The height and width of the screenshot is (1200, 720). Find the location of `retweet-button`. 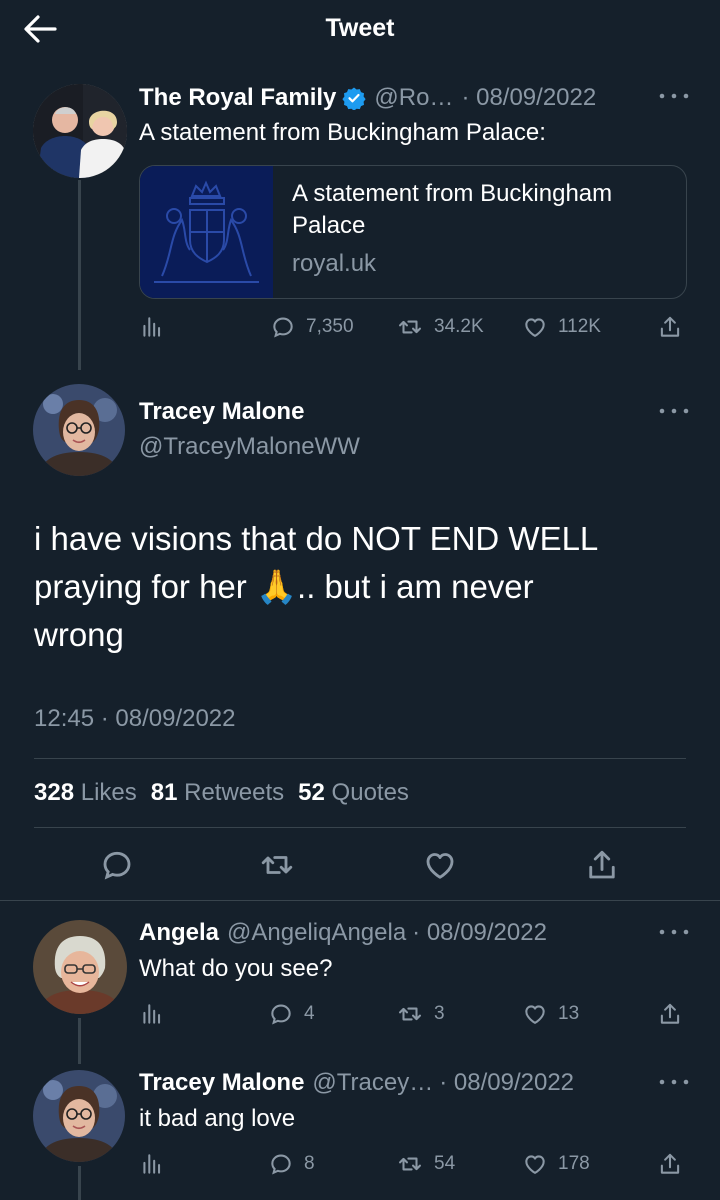

retweet-button is located at coordinates (277, 865).